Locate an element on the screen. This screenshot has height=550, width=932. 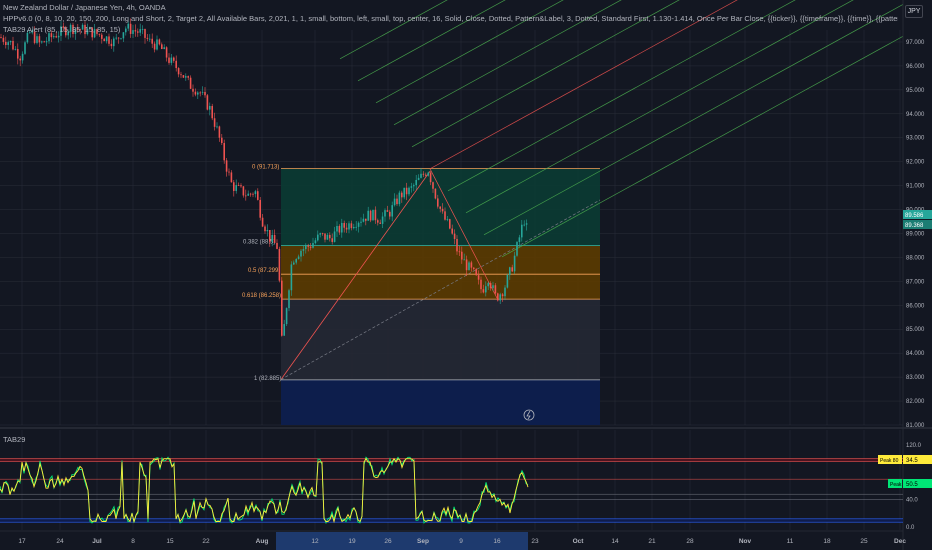
time-tick: 18 is located at coordinates (827, 541).